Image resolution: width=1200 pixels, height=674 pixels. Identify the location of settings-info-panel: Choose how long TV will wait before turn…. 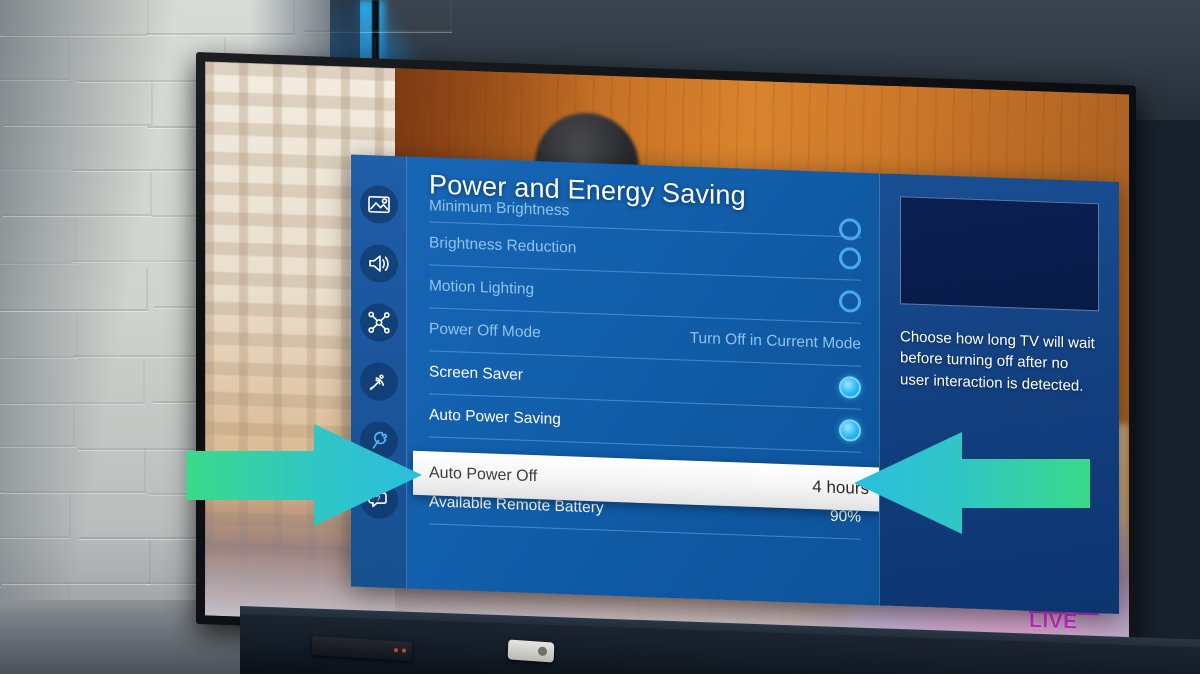
(999, 394).